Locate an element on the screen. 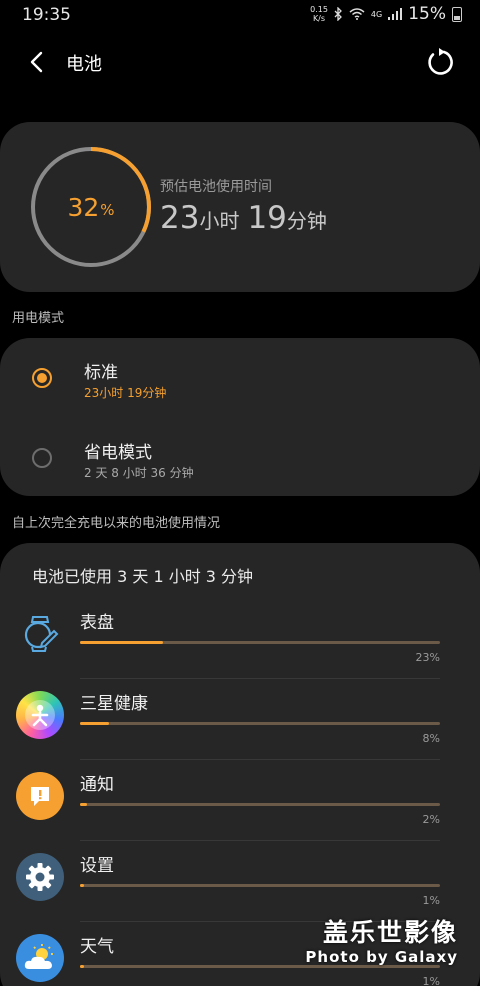 Image resolution: width=480 pixels, height=986 pixels. battery-icon is located at coordinates (457, 14).